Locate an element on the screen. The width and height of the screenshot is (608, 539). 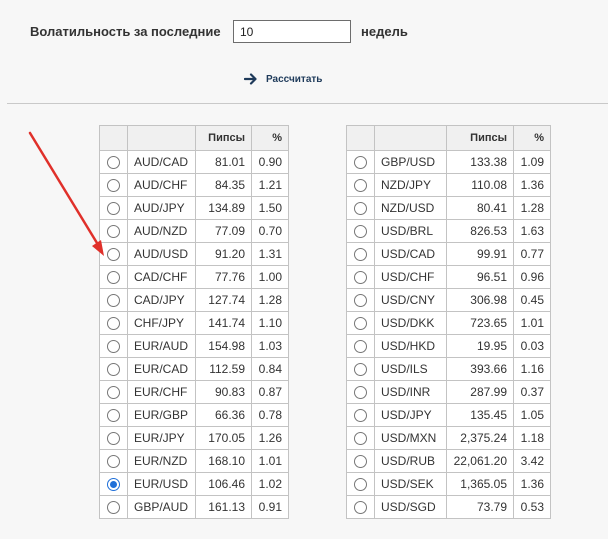
table-row: USD/BRL 826.53 1.63 is located at coordinates (448, 231).